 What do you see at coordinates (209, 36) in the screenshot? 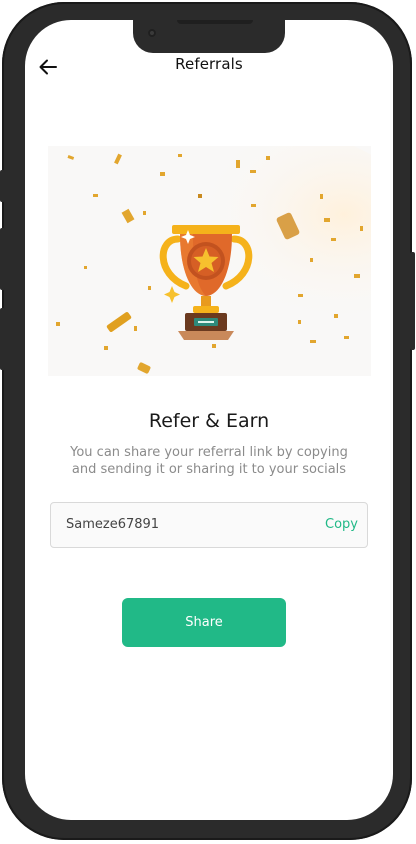
I see `notch` at bounding box center [209, 36].